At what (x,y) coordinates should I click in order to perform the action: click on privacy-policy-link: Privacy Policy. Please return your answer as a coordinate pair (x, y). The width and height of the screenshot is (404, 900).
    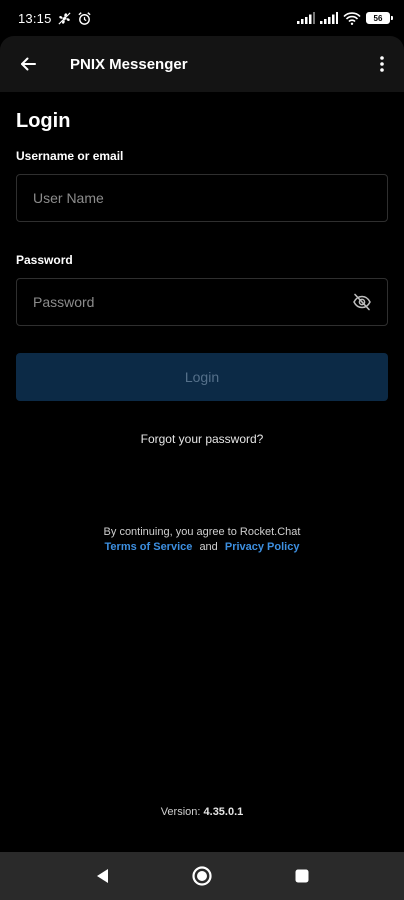
    Looking at the image, I should click on (262, 547).